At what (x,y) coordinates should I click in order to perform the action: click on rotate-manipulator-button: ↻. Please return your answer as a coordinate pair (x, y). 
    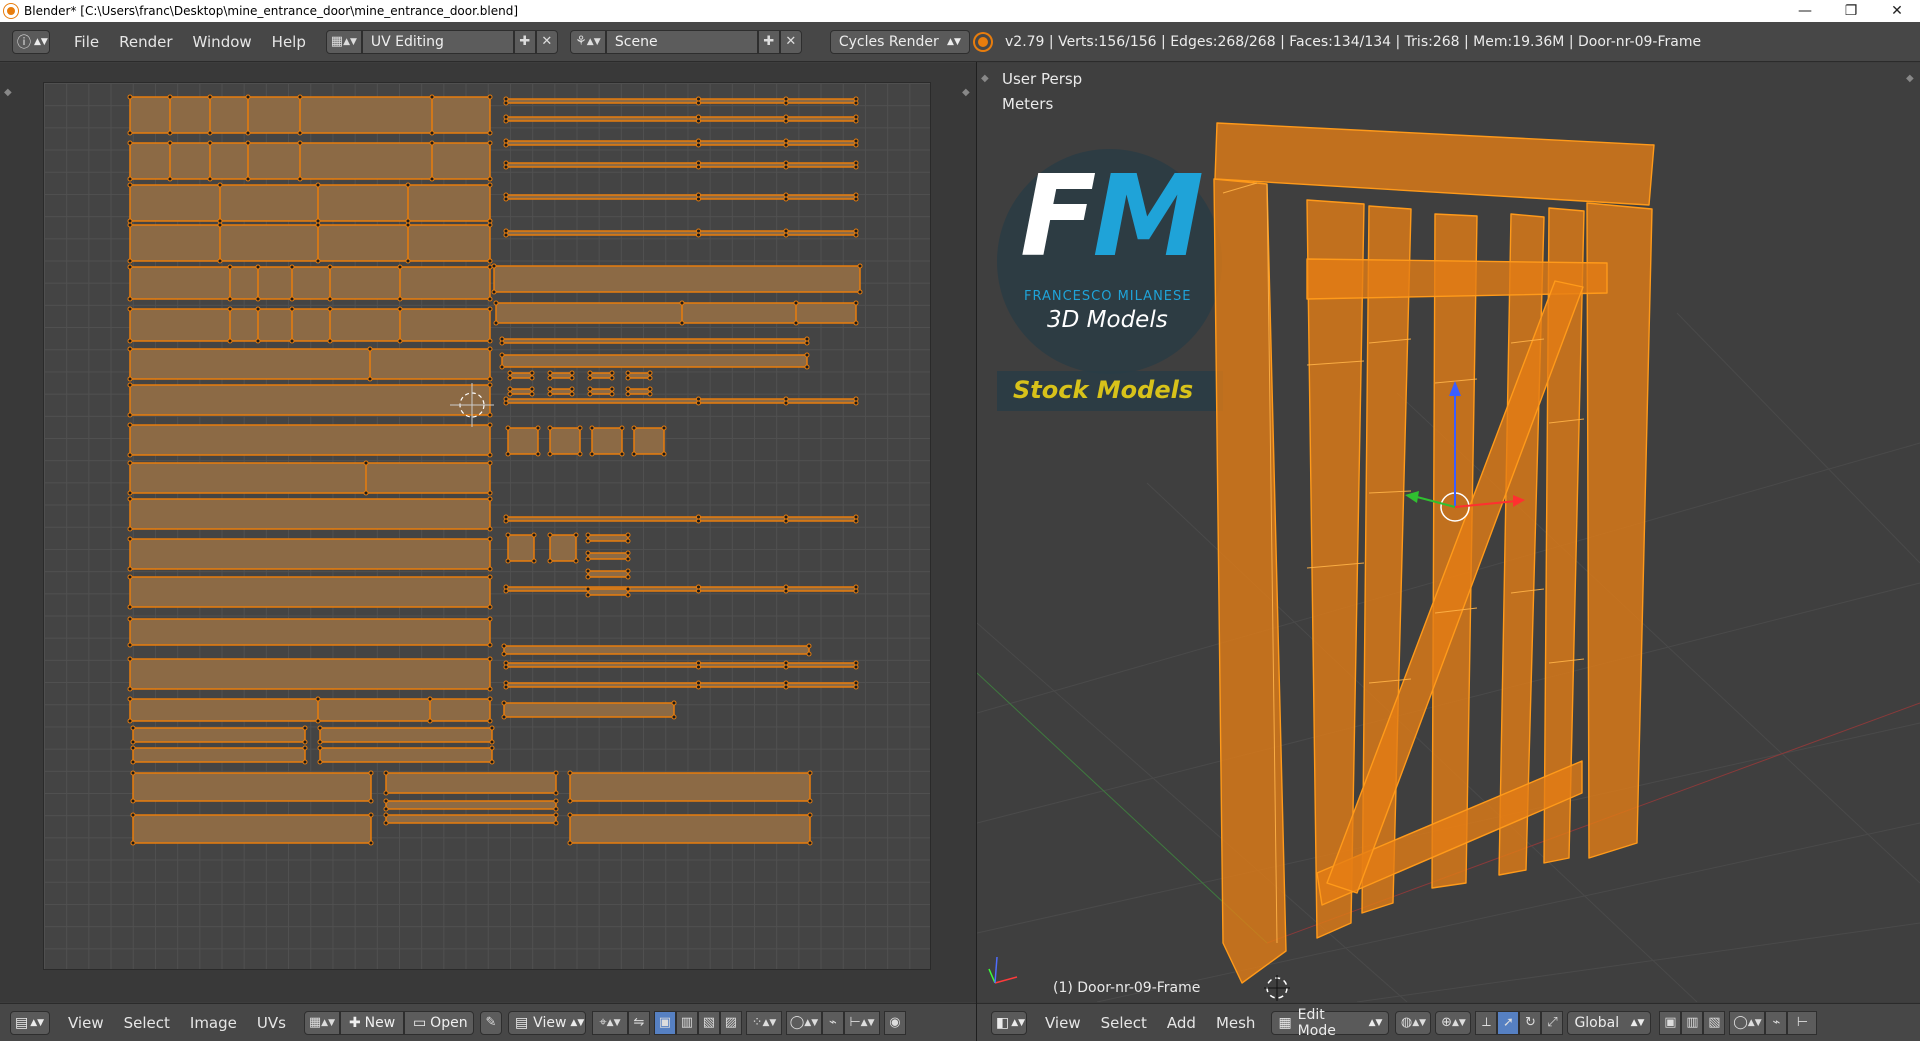
    Looking at the image, I should click on (1530, 1022).